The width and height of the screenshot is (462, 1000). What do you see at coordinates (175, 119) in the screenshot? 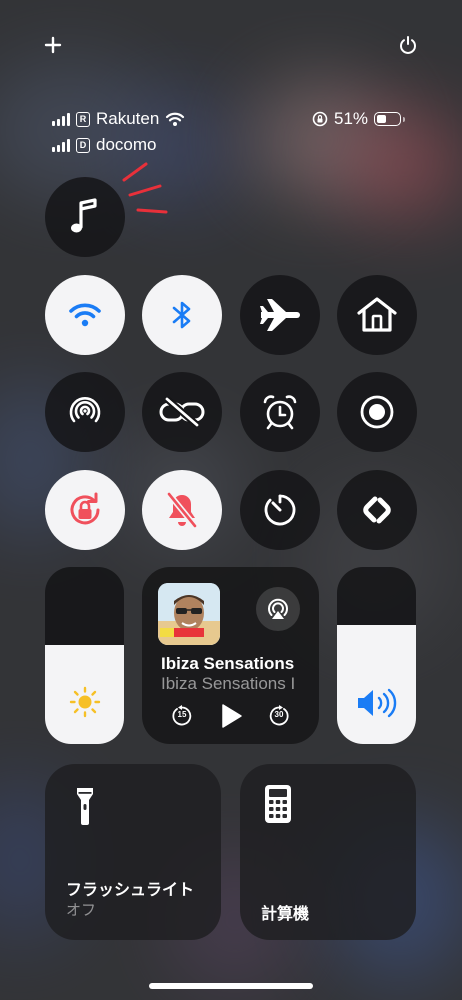
I see `wifi-status-icon` at bounding box center [175, 119].